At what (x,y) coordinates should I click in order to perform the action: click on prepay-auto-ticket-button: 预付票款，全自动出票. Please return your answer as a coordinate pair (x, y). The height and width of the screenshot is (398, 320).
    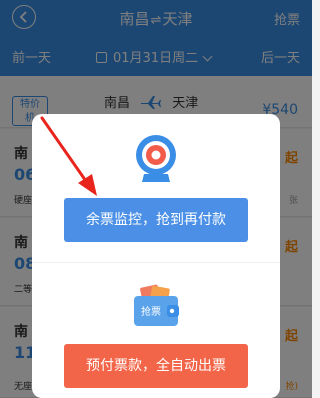
    Looking at the image, I should click on (156, 366).